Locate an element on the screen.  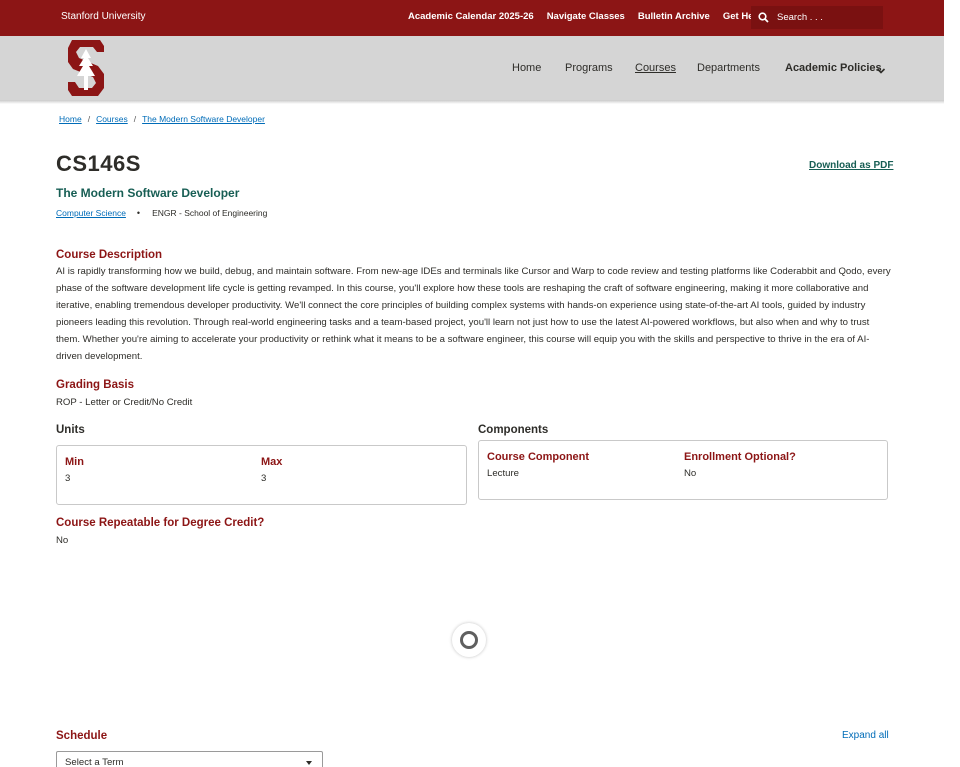
description-heading: Course Description is located at coordinates (109, 255).